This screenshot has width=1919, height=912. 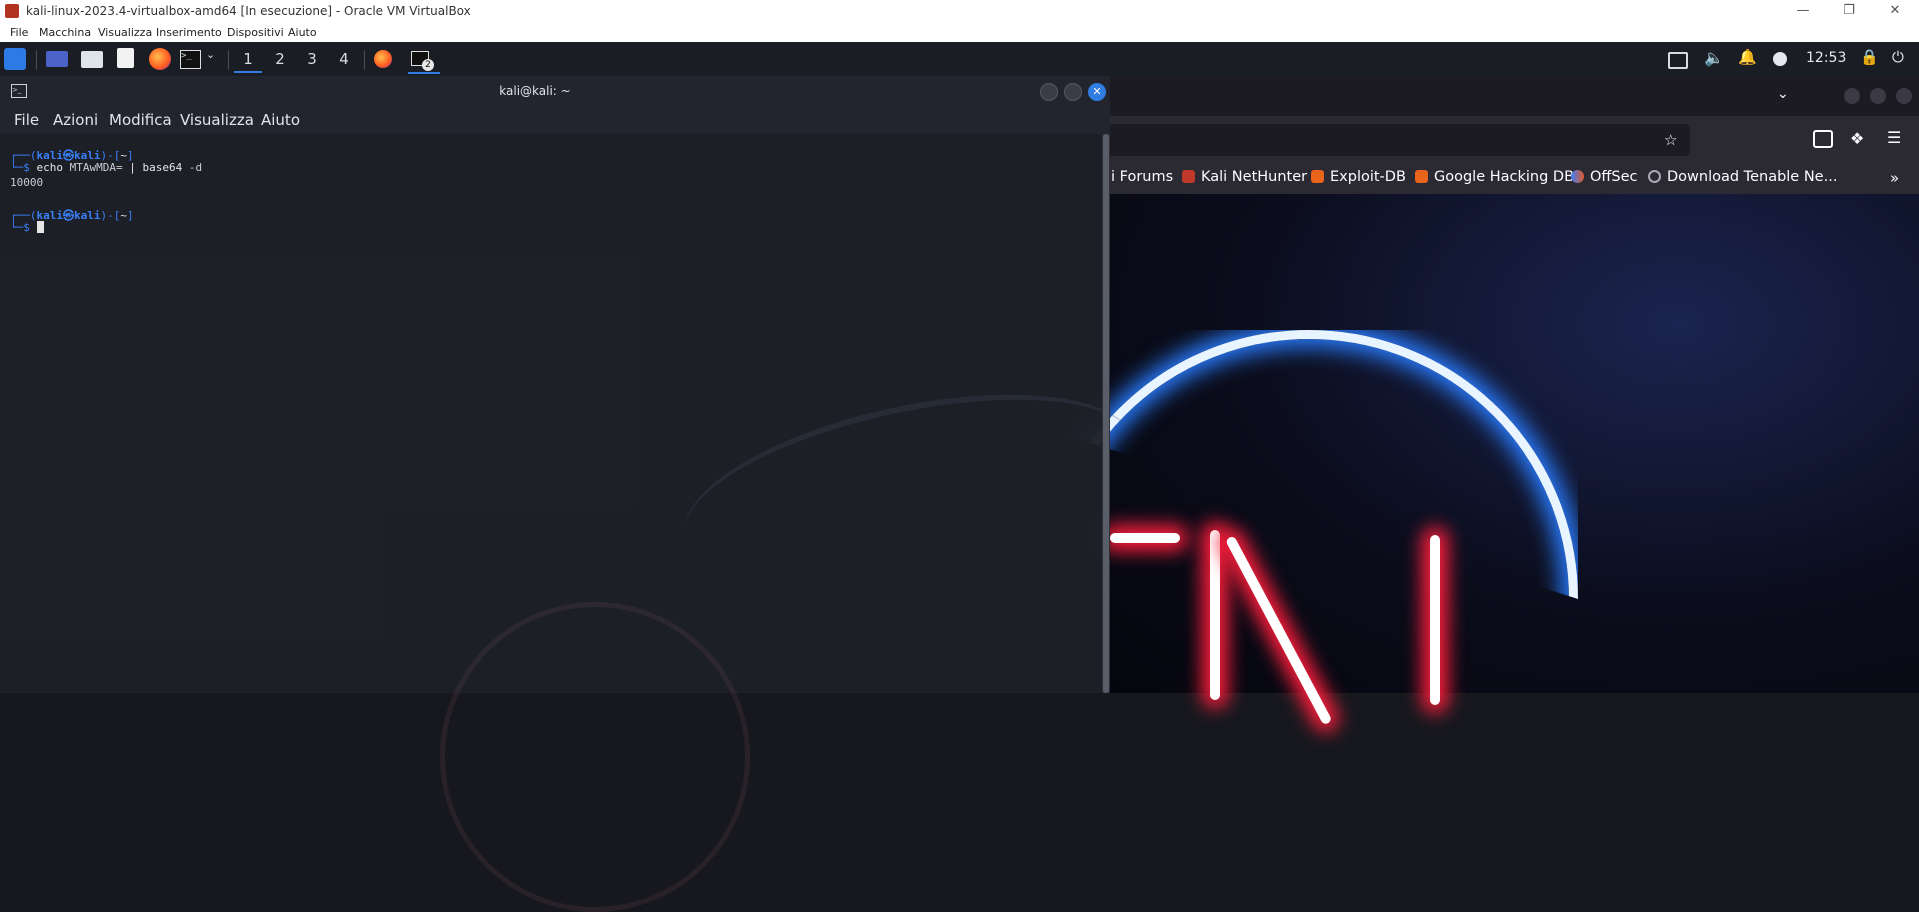 What do you see at coordinates (1188, 176) in the screenshot?
I see `kali-nethunter-icon` at bounding box center [1188, 176].